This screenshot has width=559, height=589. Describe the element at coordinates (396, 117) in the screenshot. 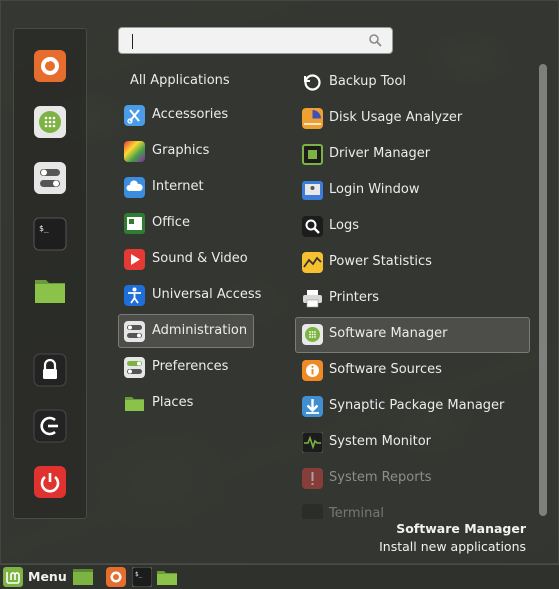

I see `app-label: Disk Usage Analyzer` at that location.